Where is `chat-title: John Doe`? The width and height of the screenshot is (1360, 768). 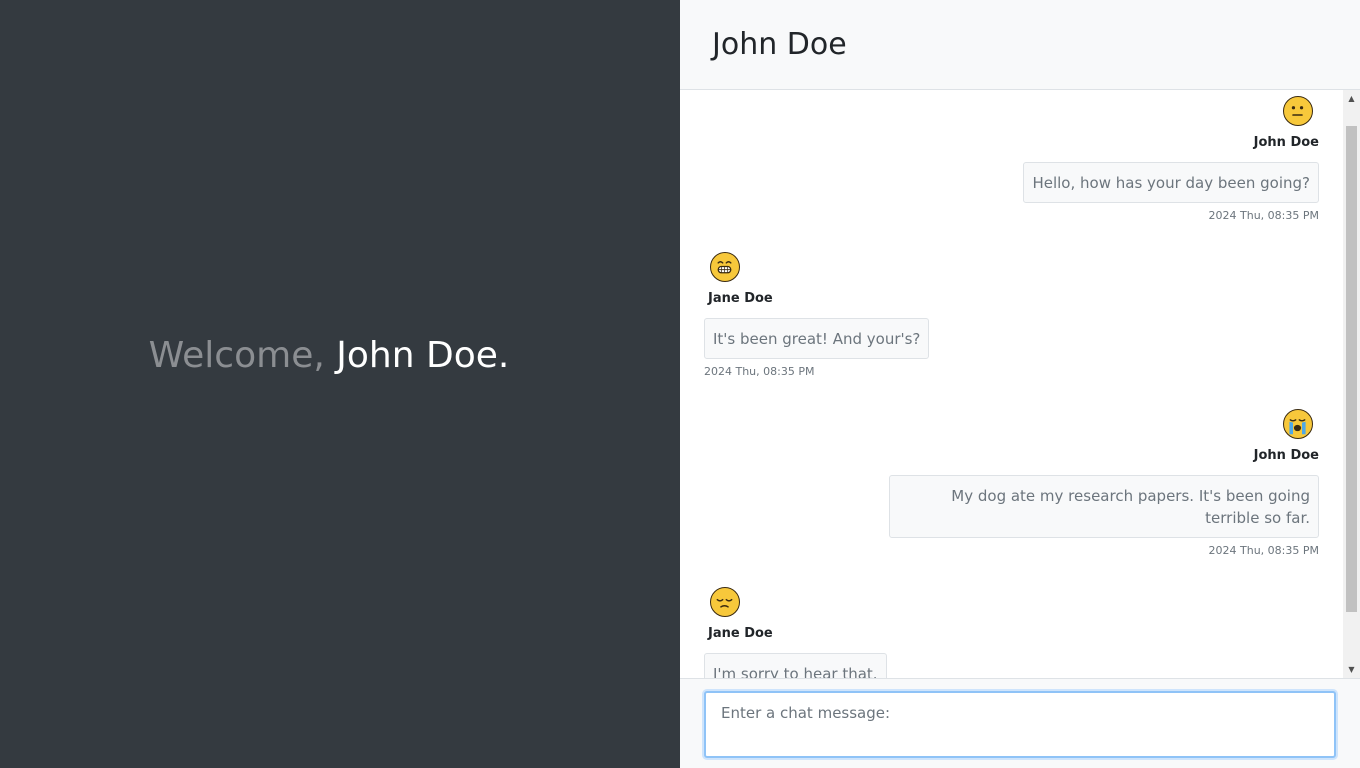 chat-title: John Doe is located at coordinates (779, 44).